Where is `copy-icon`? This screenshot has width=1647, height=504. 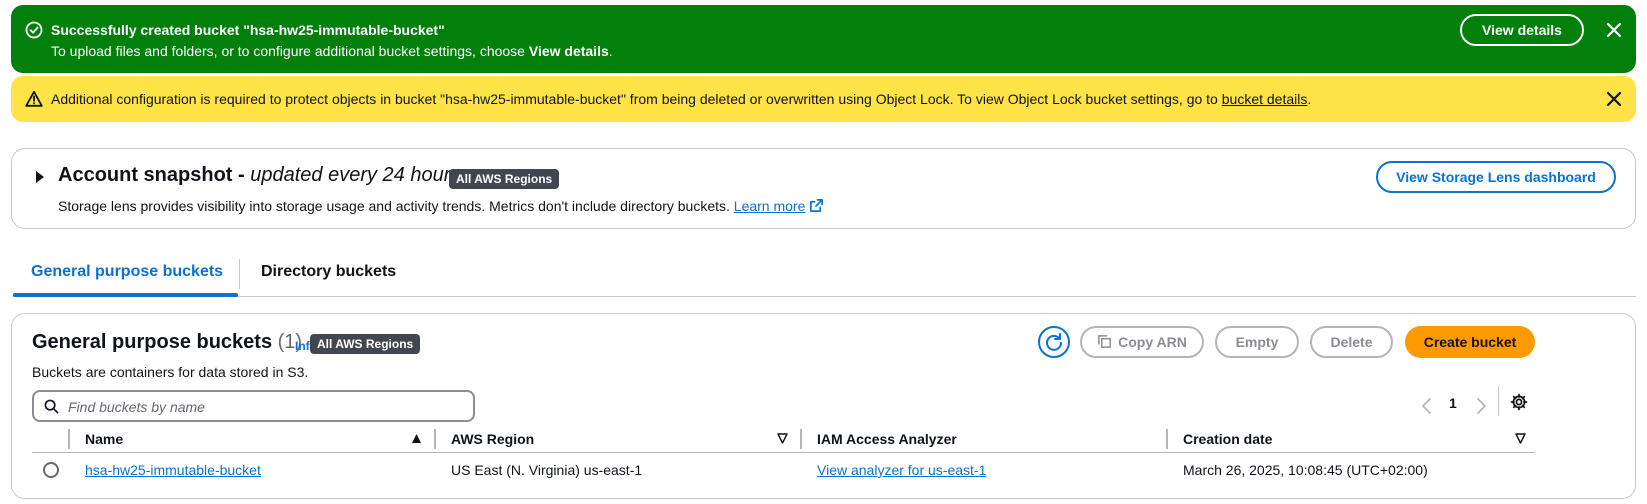 copy-icon is located at coordinates (1105, 341).